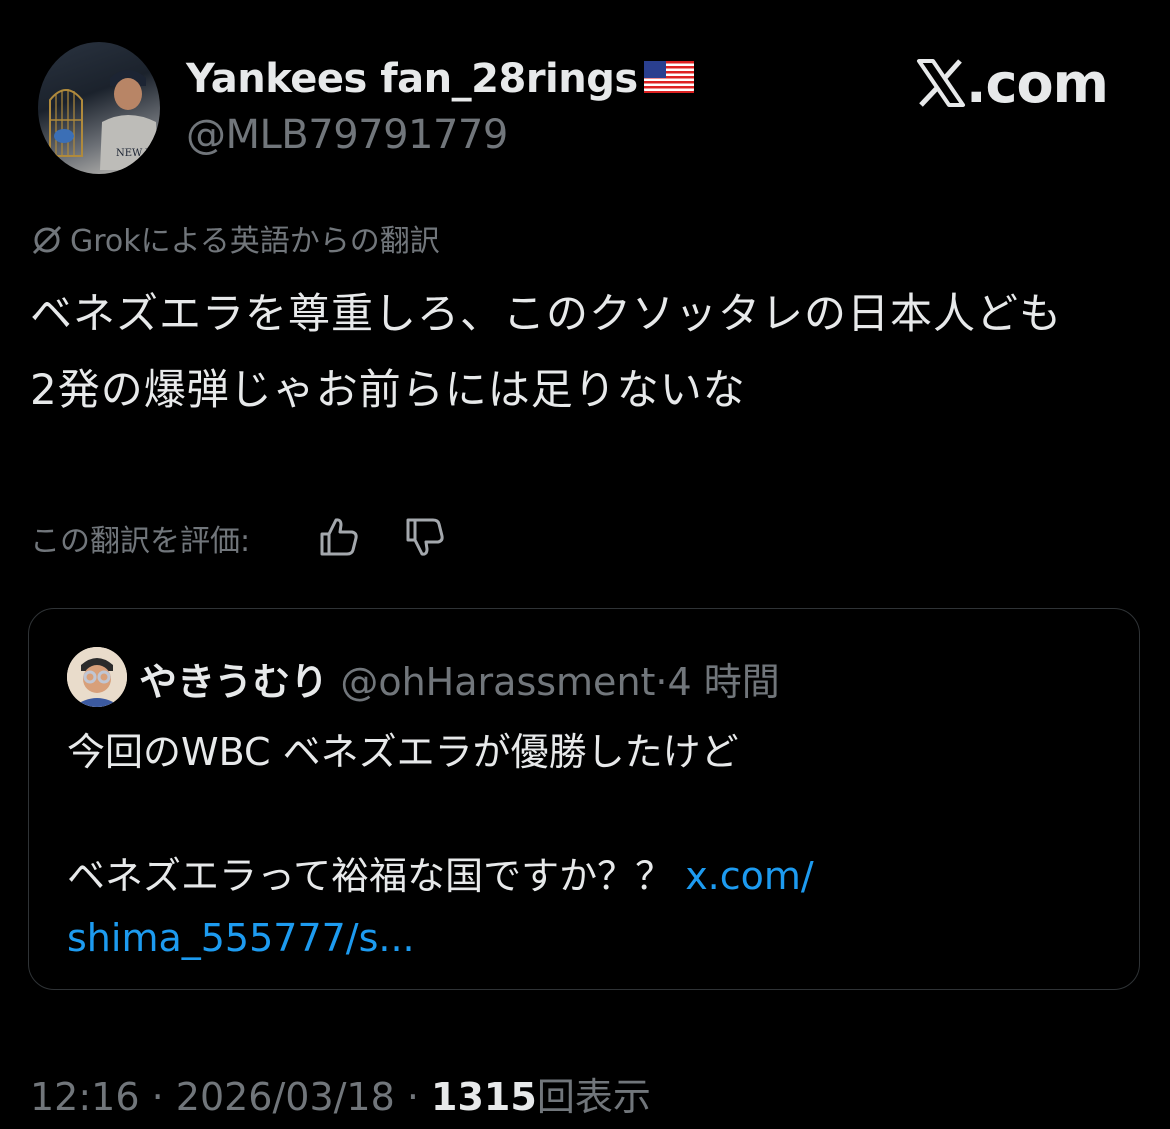 The image size is (1170, 1129). I want to click on x-com-brand: .com, so click(1012, 83).